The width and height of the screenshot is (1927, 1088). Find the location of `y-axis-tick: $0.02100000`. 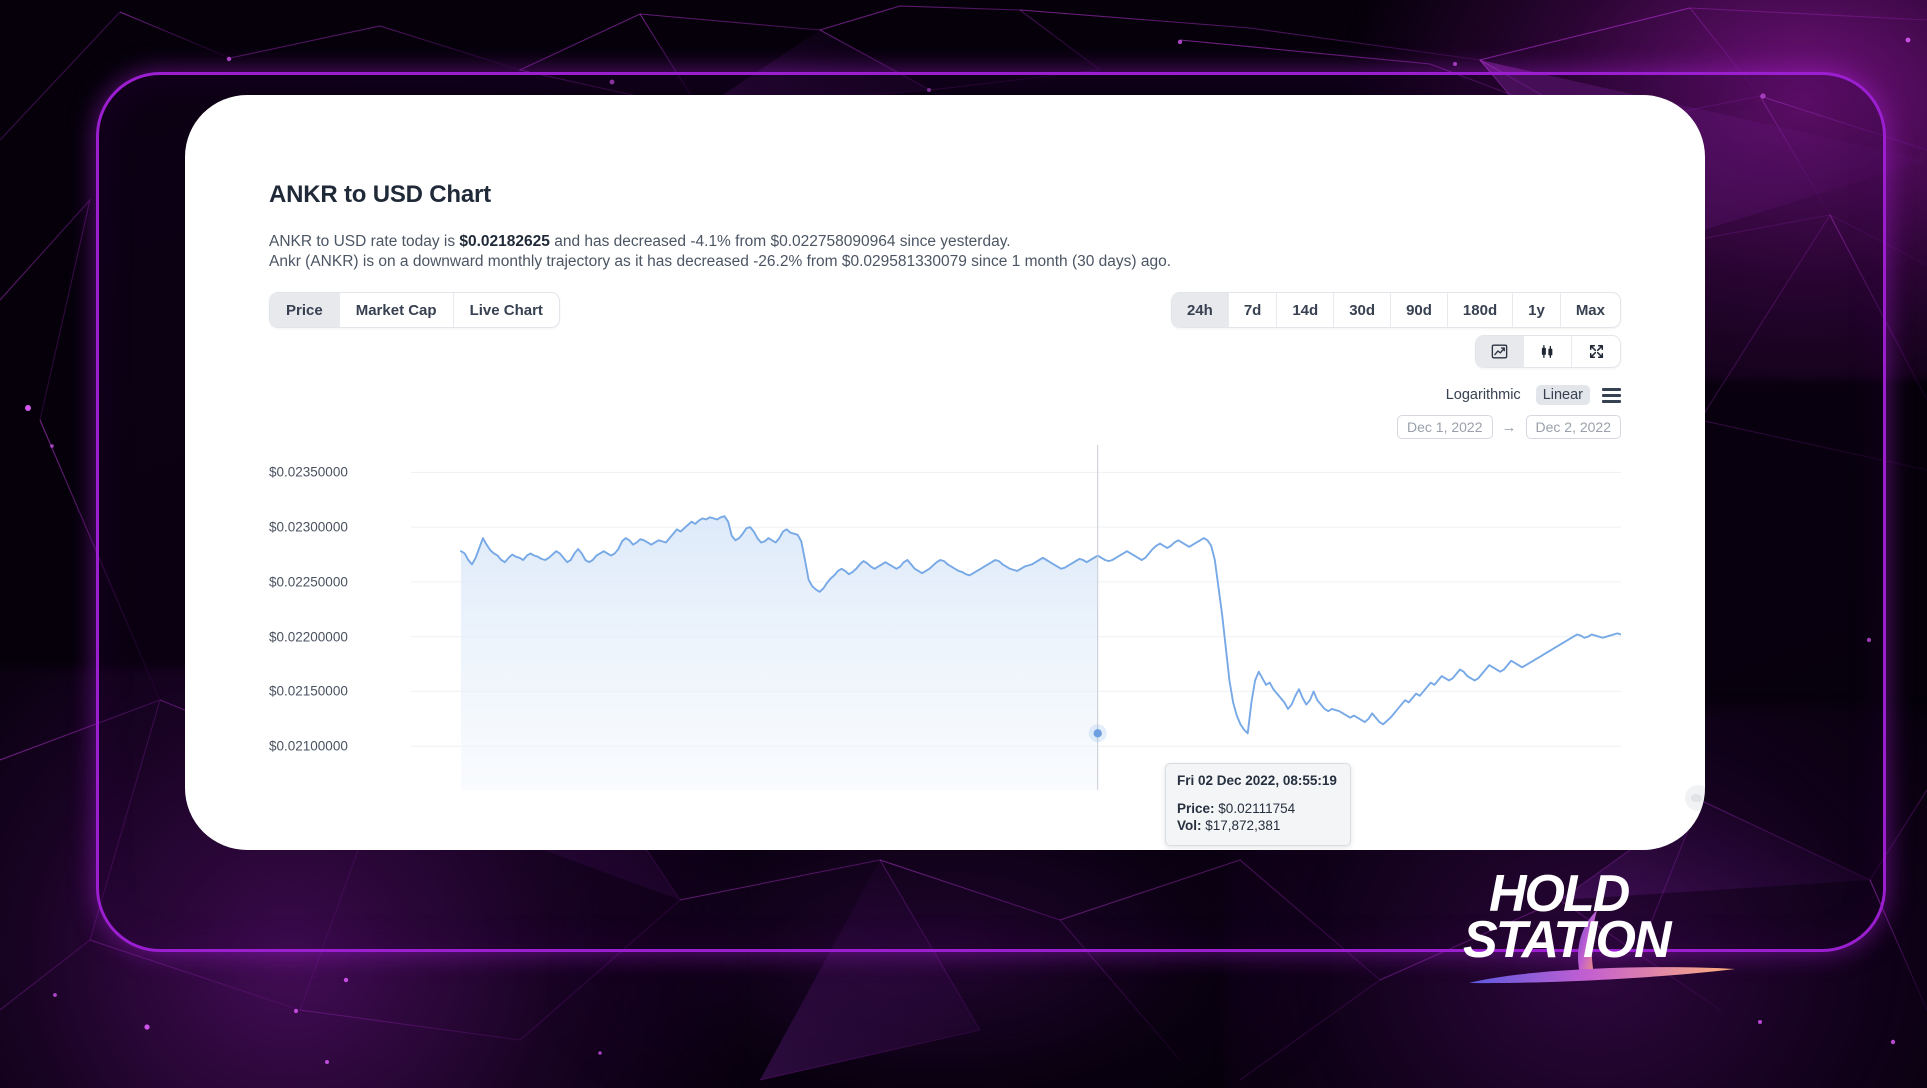

y-axis-tick: $0.02100000 is located at coordinates (308, 746).